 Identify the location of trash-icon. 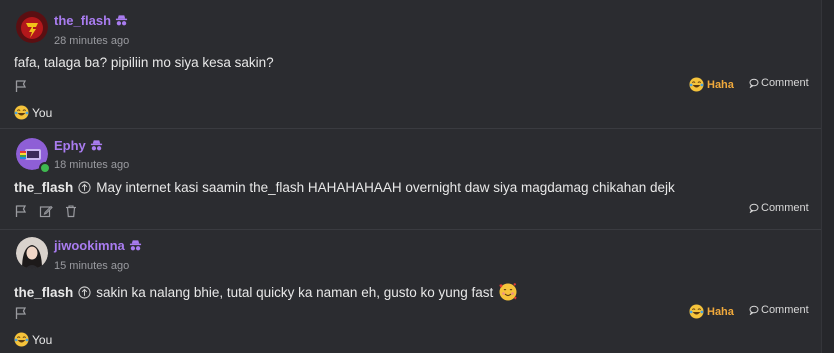
(71, 211).